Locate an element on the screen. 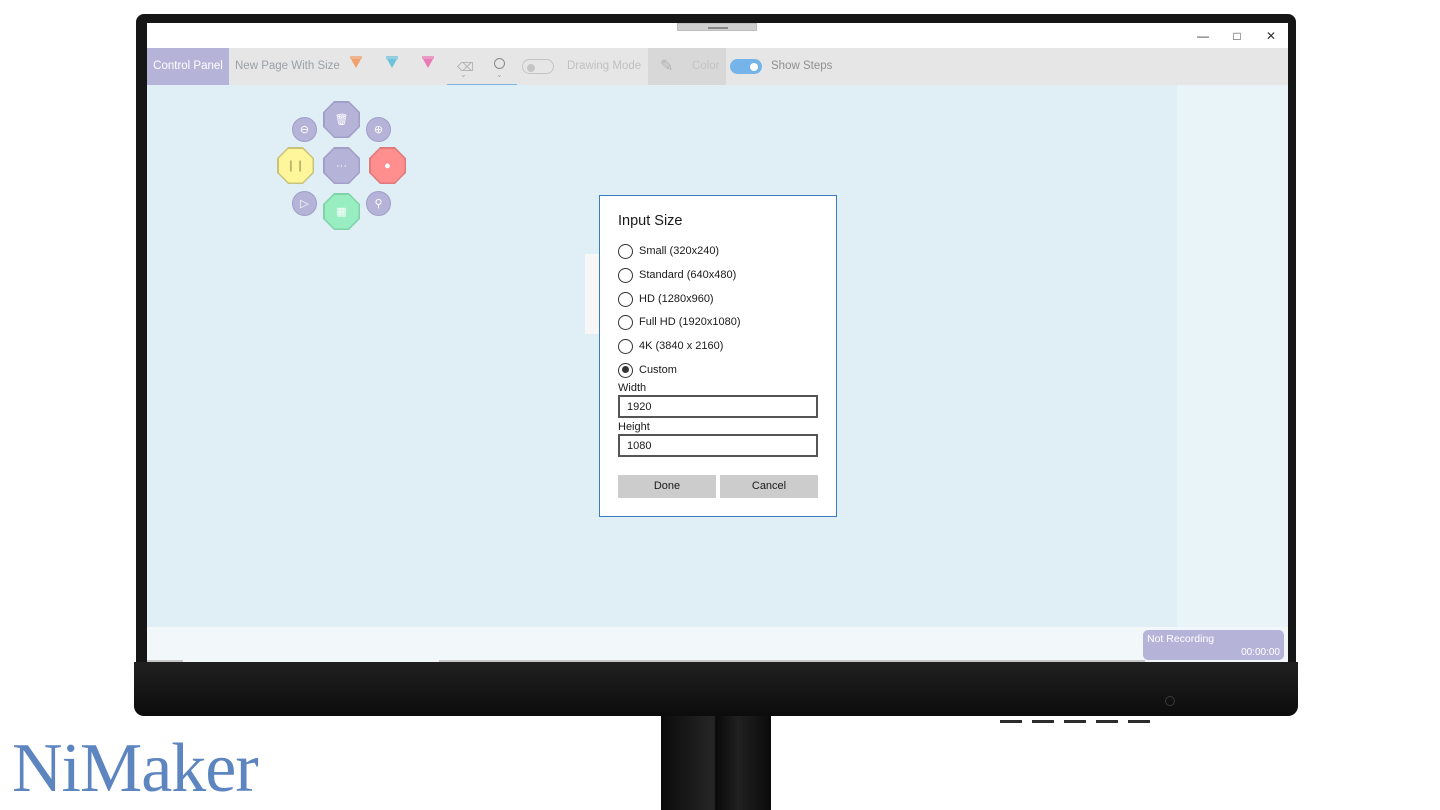  radio-label: Small (320x240) is located at coordinates (679, 251).